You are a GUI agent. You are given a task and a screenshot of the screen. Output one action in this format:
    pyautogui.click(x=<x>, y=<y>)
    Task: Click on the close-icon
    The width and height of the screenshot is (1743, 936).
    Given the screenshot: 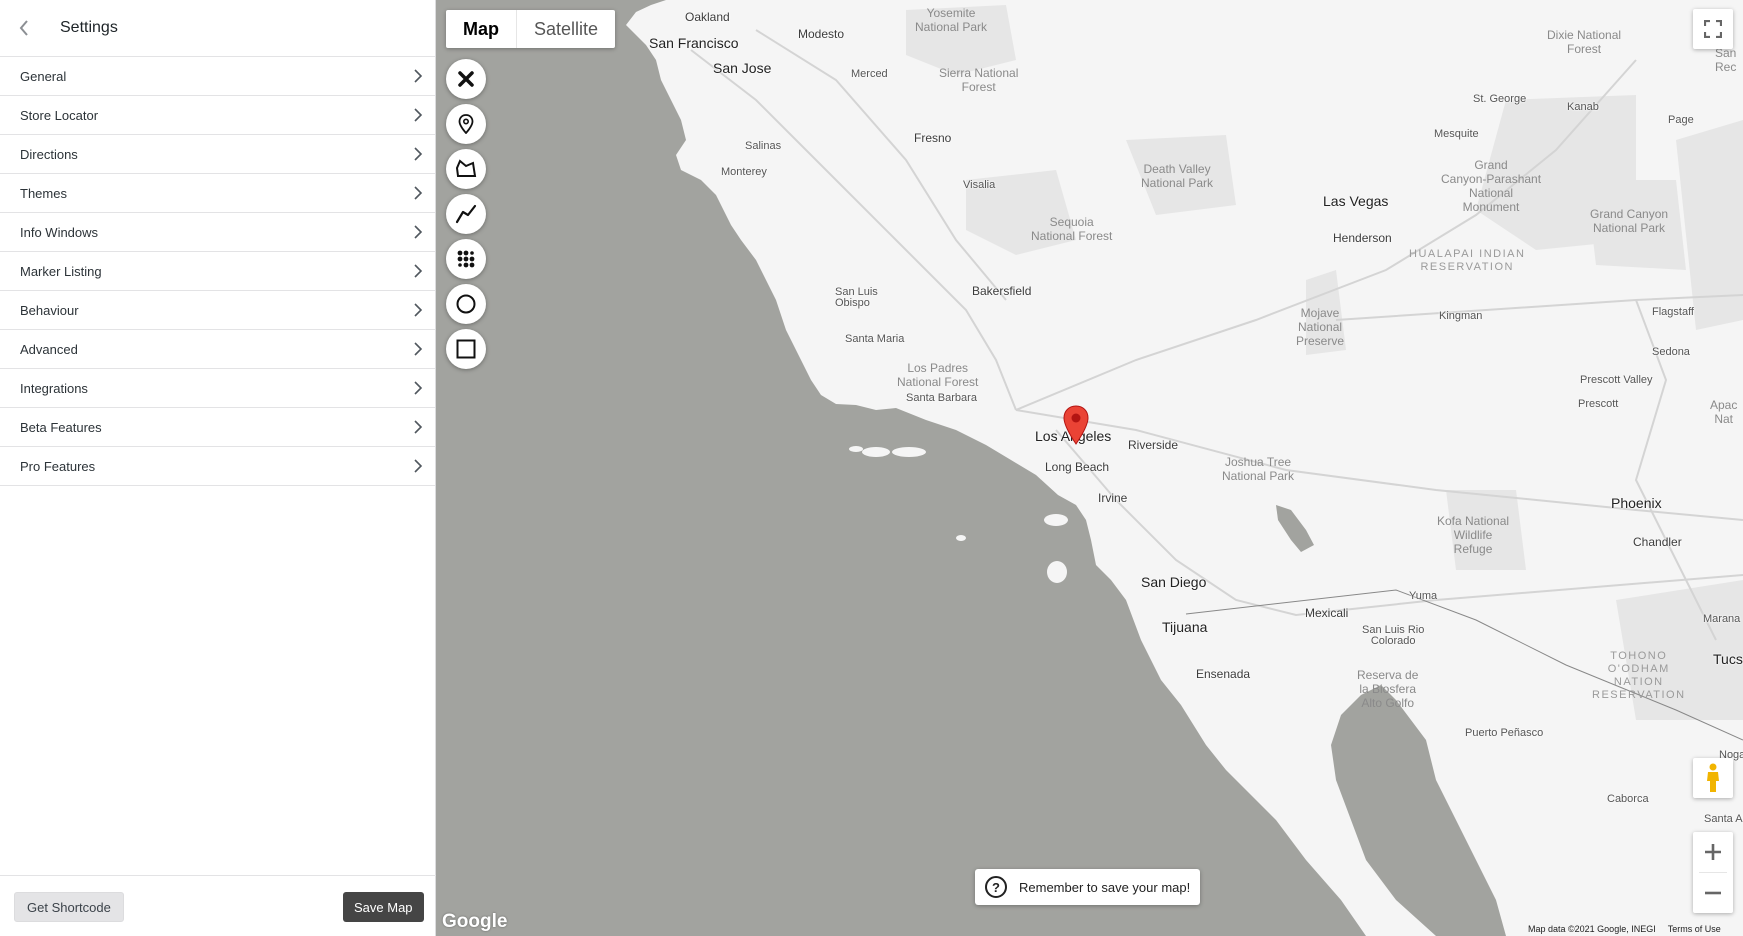 What is the action you would take?
    pyautogui.click(x=466, y=79)
    